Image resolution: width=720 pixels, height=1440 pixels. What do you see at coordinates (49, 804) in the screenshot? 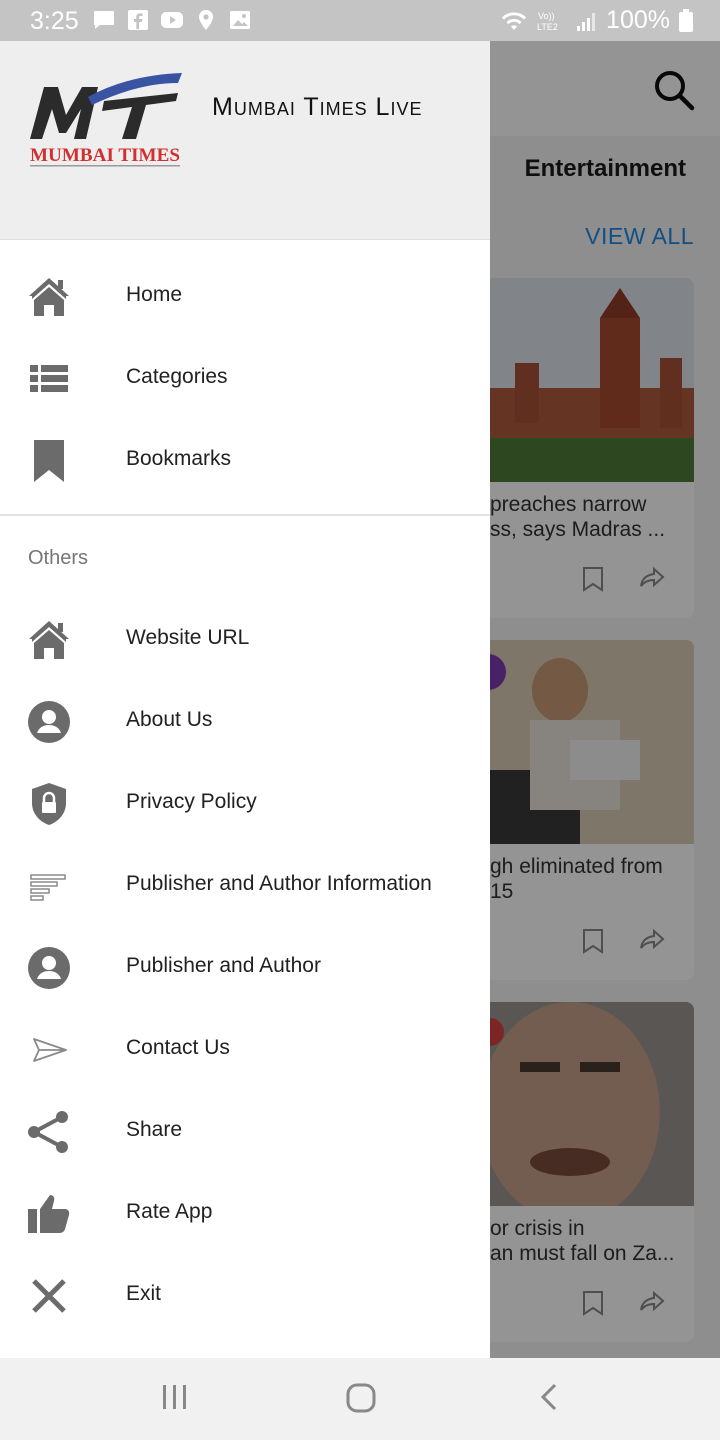
I see `shield-lock-icon` at bounding box center [49, 804].